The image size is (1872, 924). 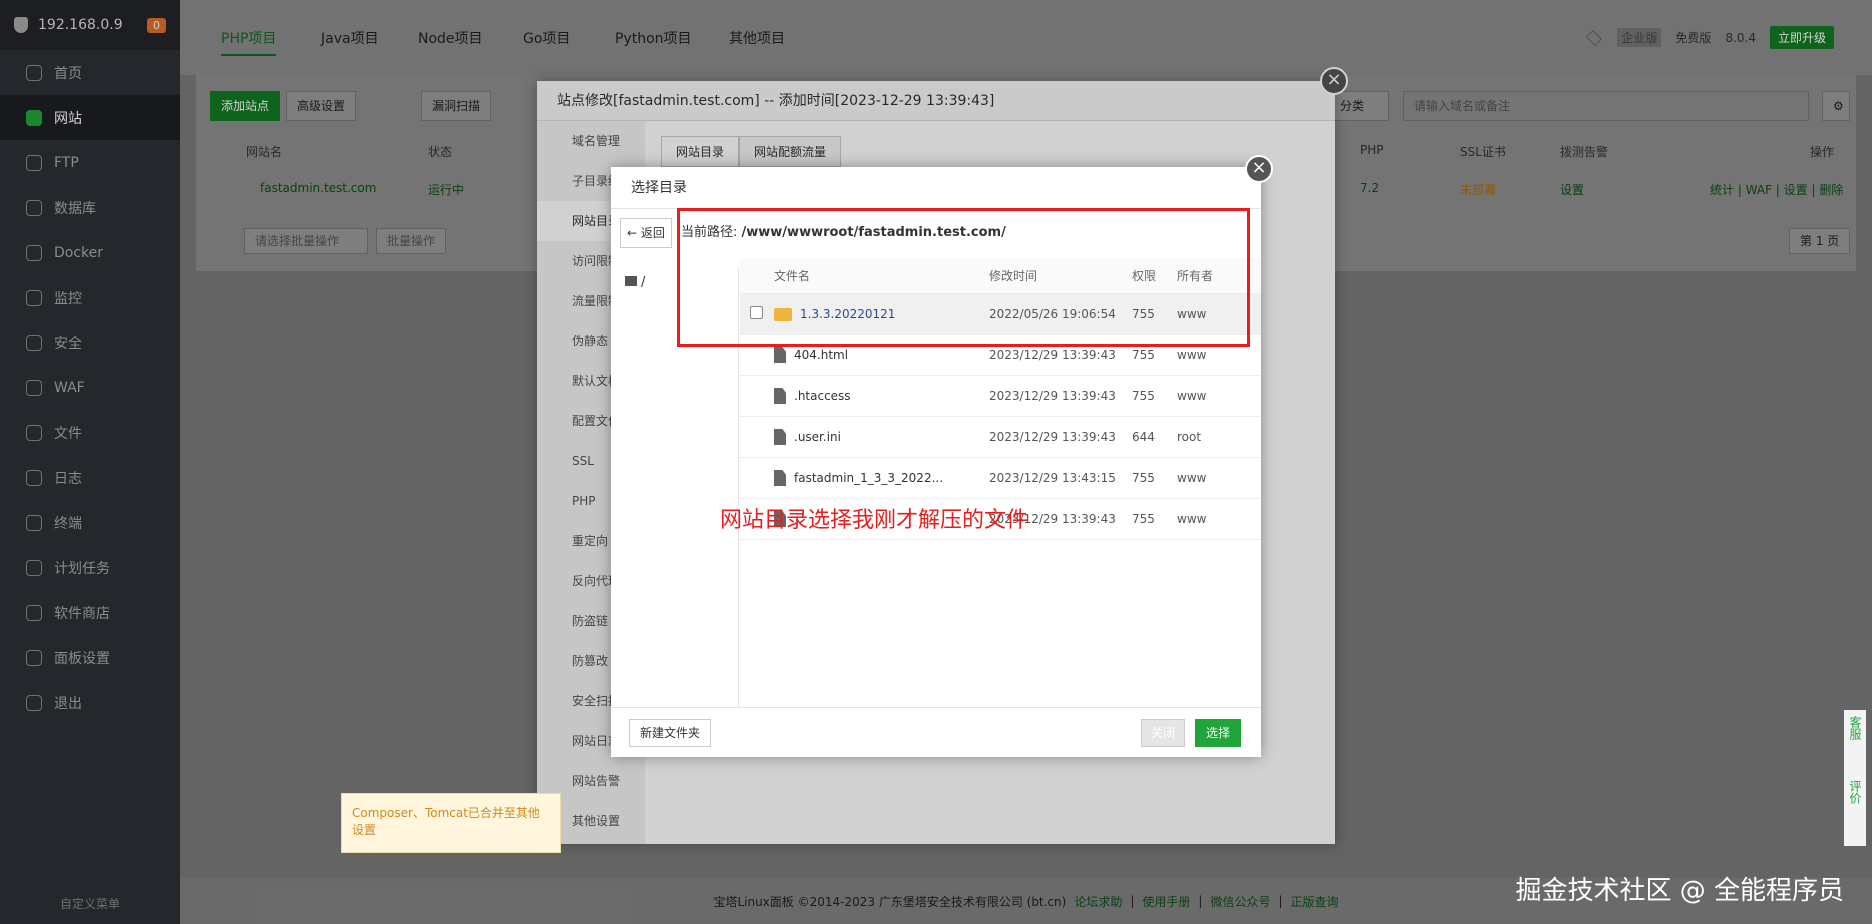 What do you see at coordinates (1052, 478) in the screenshot?
I see `file-mtime: 2023/12/29 13:43:15` at bounding box center [1052, 478].